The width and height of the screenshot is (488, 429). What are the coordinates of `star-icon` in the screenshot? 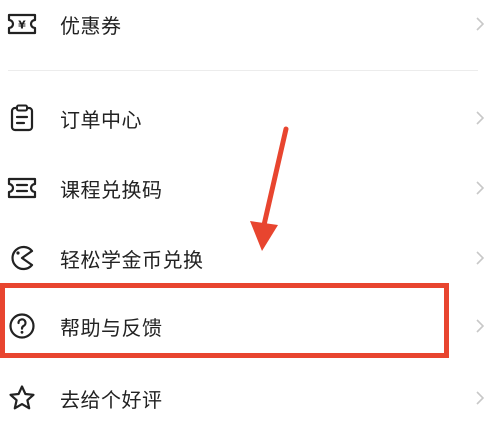 It's located at (22, 398).